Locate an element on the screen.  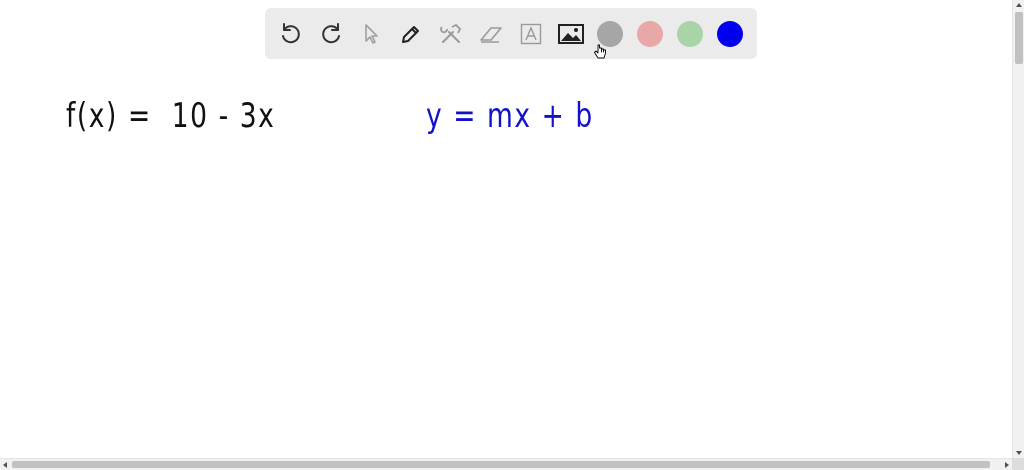
undo-icon is located at coordinates (291, 32).